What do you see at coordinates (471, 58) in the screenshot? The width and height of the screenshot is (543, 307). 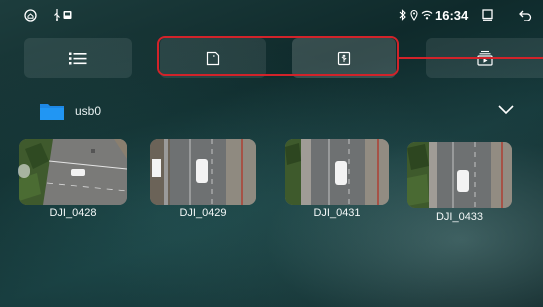 I see `callout-line` at bounding box center [471, 58].